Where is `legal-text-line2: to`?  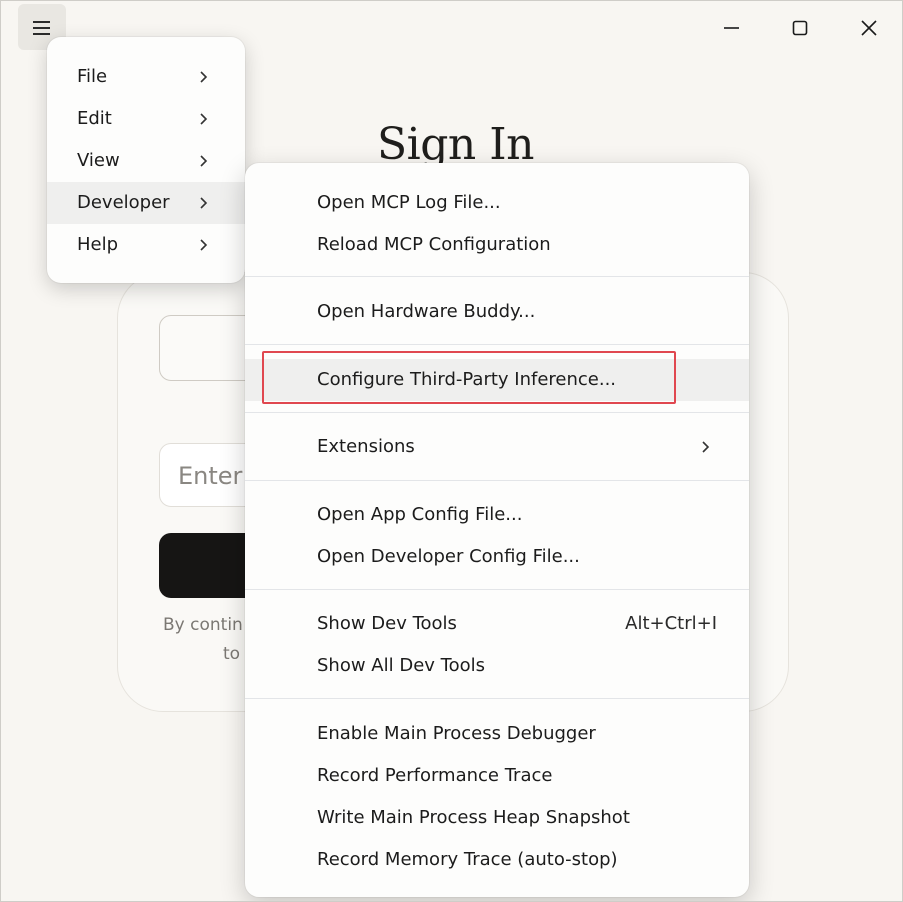
legal-text-line2: to is located at coordinates (232, 654).